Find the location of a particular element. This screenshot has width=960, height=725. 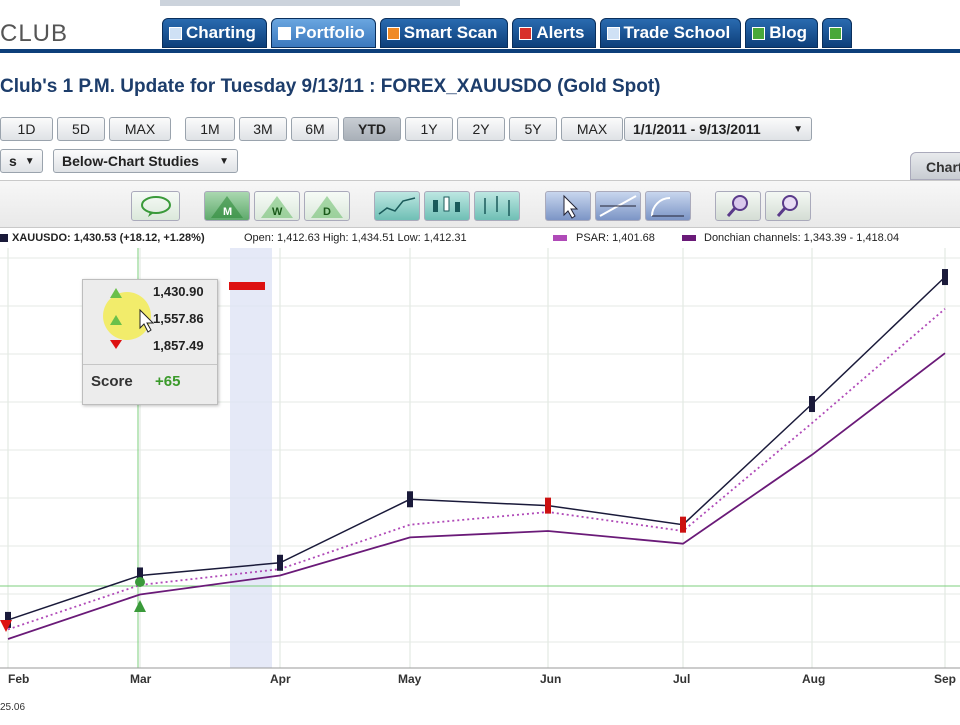

fibonacci-icon is located at coordinates (668, 206).